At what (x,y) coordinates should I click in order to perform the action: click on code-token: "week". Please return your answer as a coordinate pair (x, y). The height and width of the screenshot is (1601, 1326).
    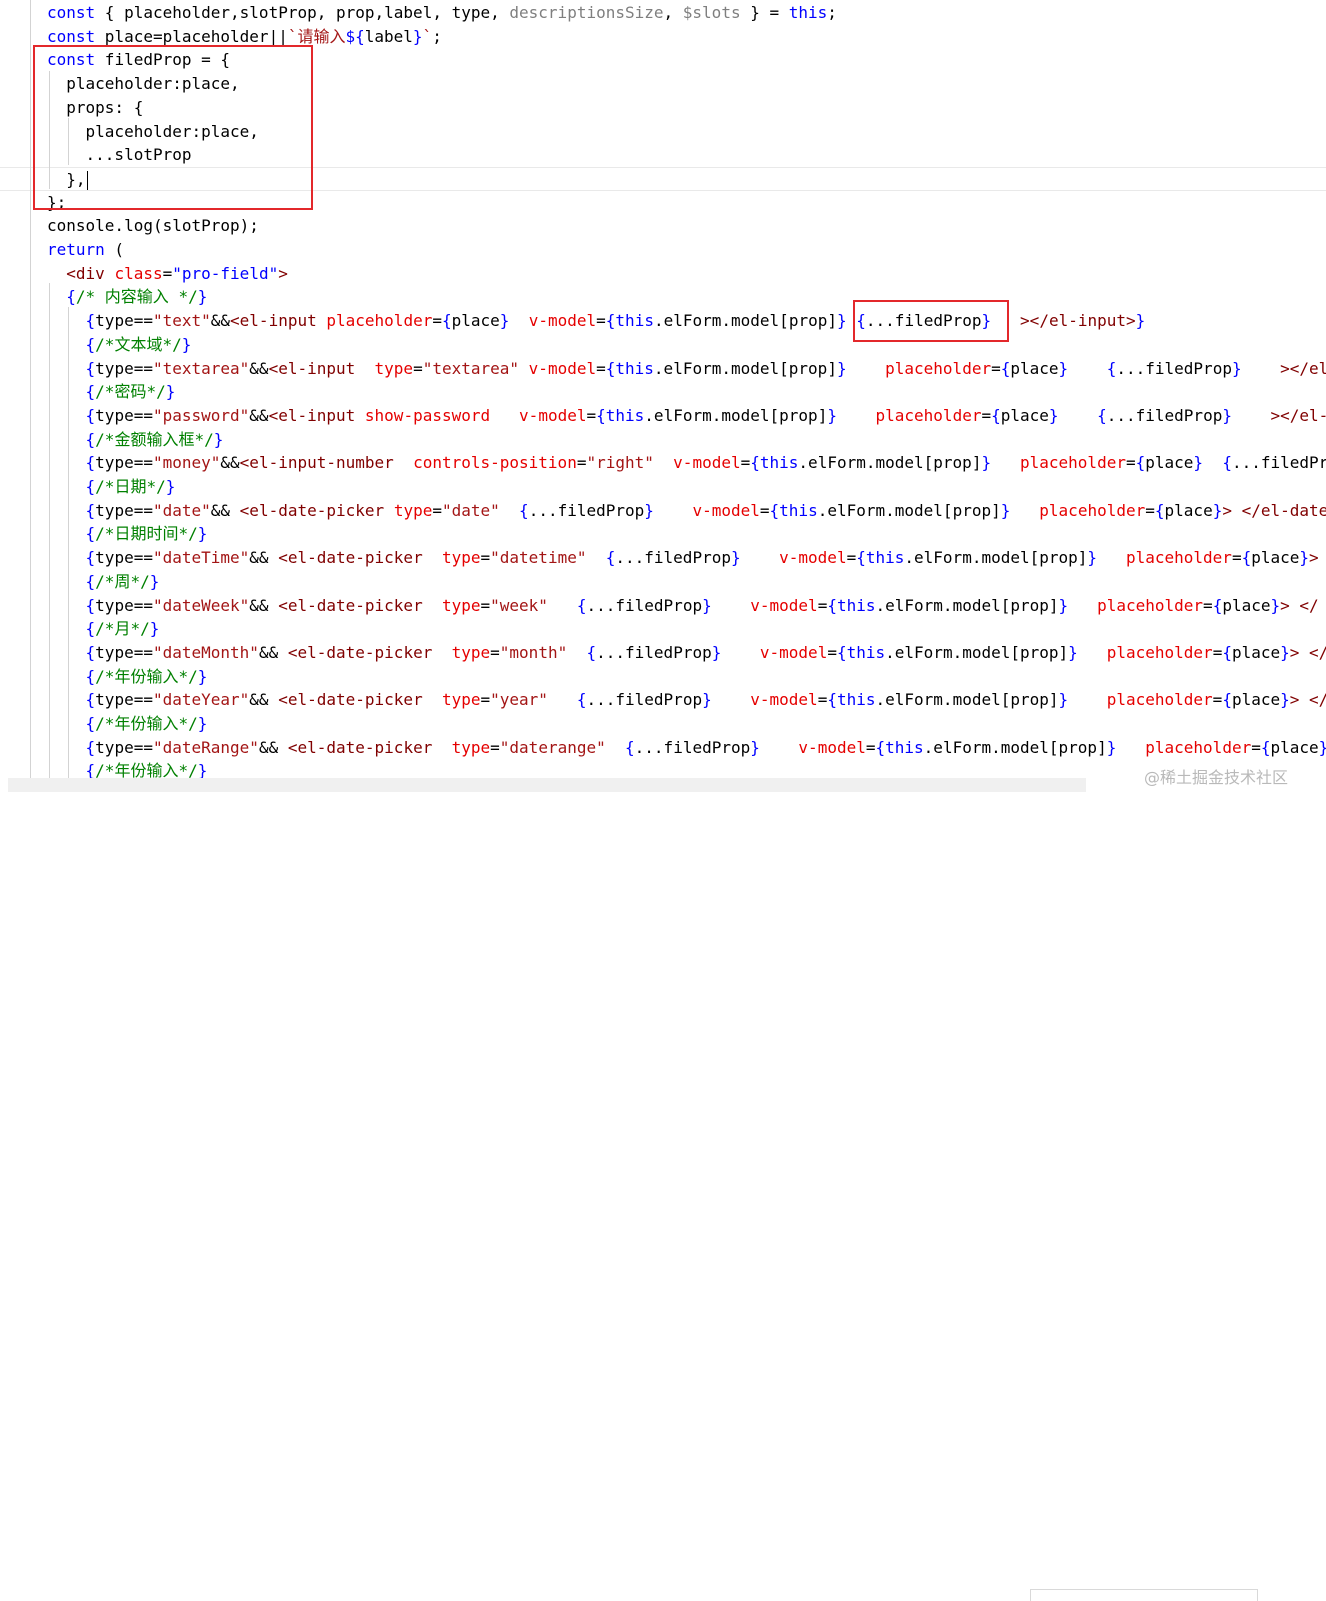
    Looking at the image, I should click on (519, 605).